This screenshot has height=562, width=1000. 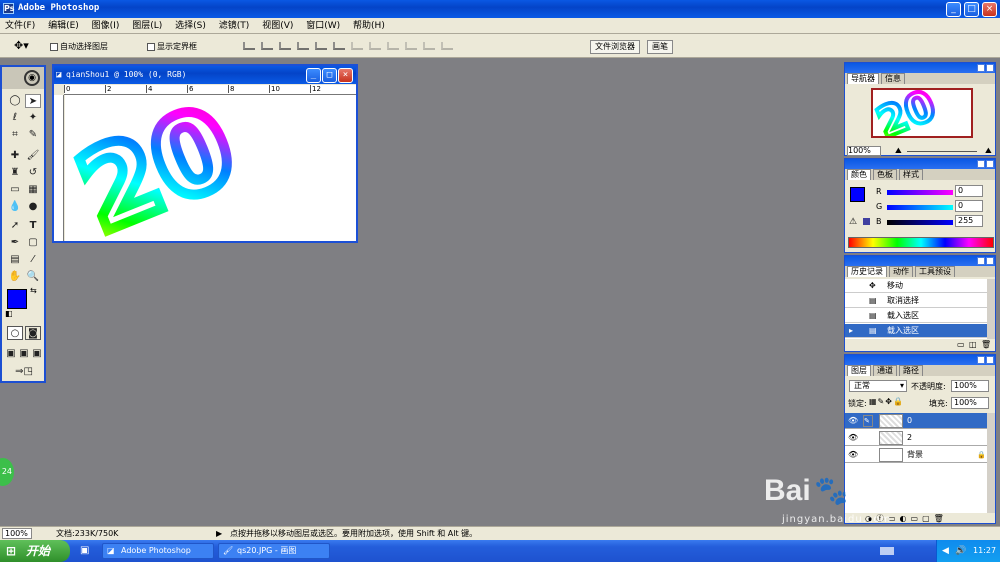 What do you see at coordinates (969, 221) in the screenshot?
I see `b-value-field: 255` at bounding box center [969, 221].